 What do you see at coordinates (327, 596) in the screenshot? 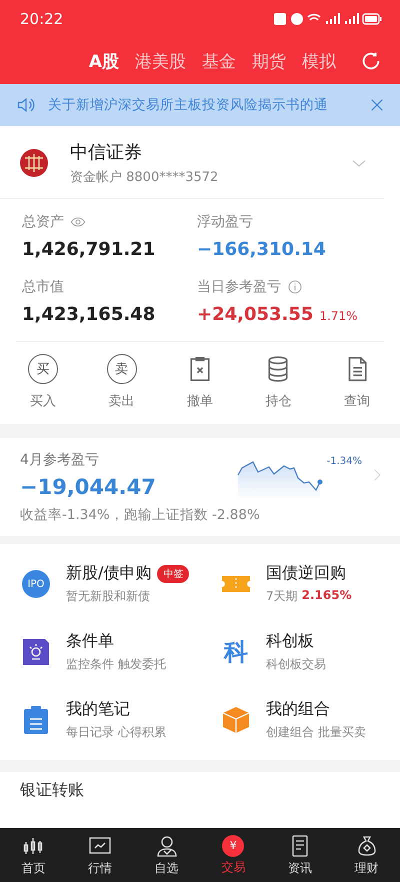
I see `rate-value: 2.165%` at bounding box center [327, 596].